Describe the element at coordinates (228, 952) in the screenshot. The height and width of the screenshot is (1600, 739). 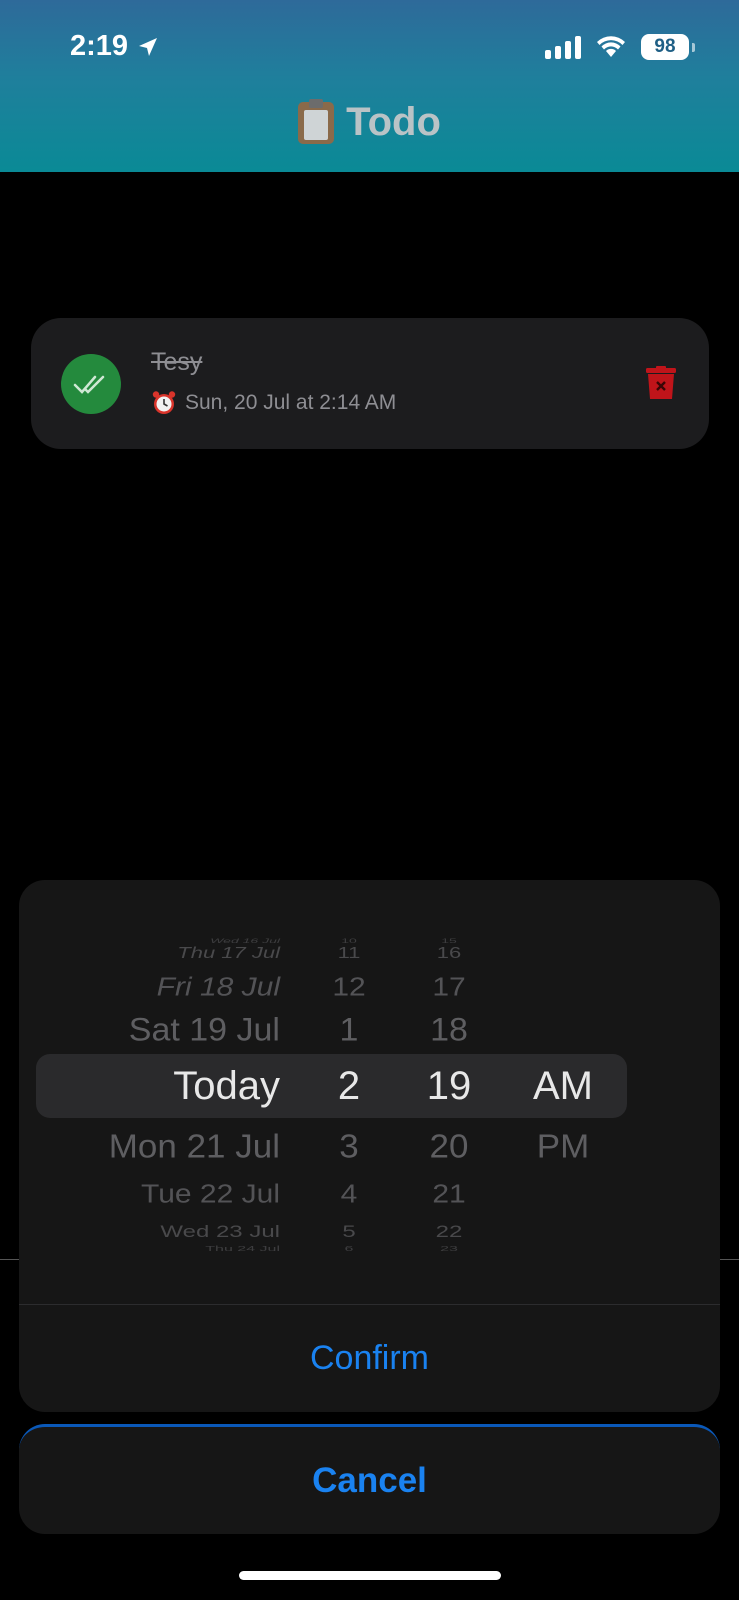
I see `picker-date-cell: Thu 17 Jul` at that location.